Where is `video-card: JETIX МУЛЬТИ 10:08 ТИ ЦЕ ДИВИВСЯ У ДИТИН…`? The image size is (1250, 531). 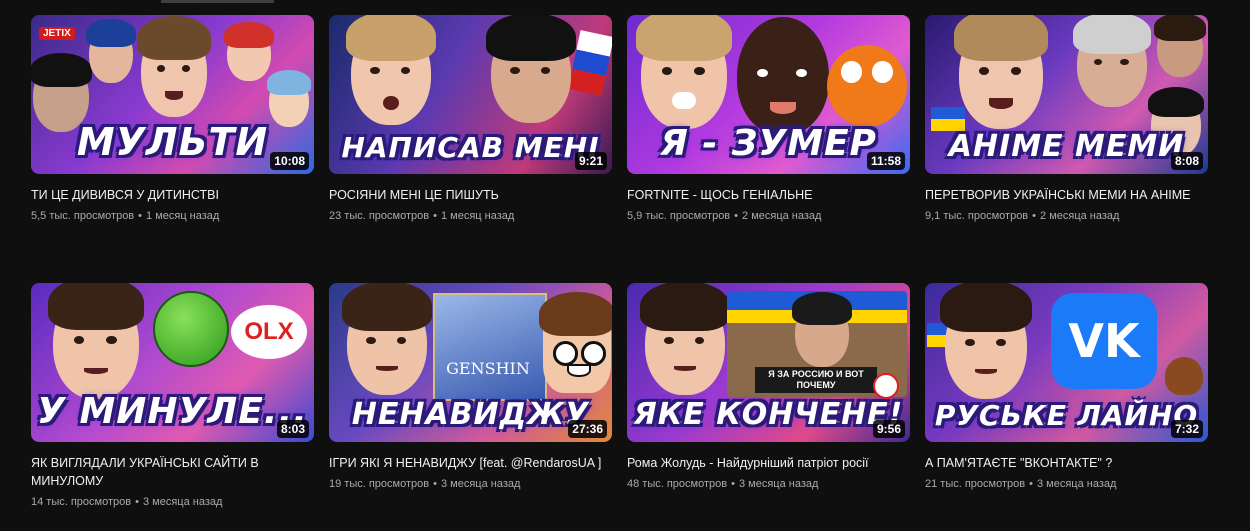 video-card: JETIX МУЛЬТИ 10:08 ТИ ЦЕ ДИВИВСЯ У ДИТИН… is located at coordinates (172, 118).